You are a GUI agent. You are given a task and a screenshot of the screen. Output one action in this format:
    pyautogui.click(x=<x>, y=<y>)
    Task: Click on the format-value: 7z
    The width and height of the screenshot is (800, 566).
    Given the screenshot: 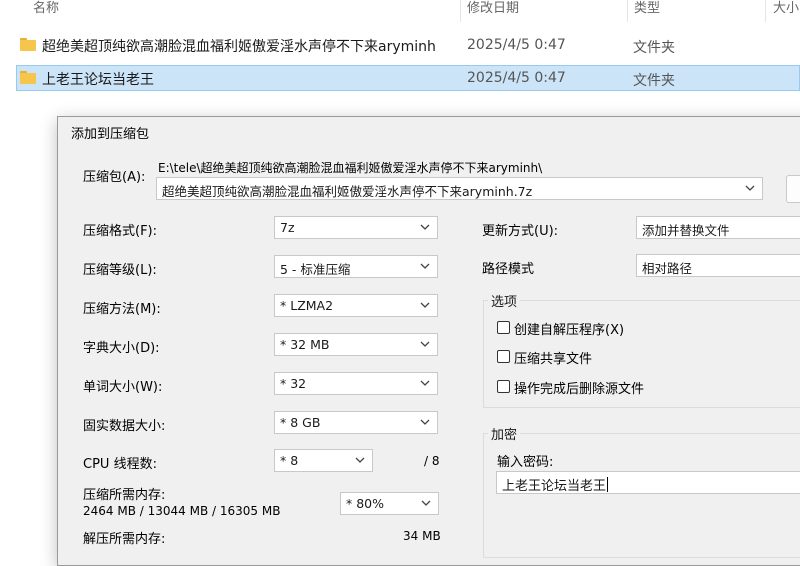 What is the action you would take?
    pyautogui.click(x=287, y=227)
    